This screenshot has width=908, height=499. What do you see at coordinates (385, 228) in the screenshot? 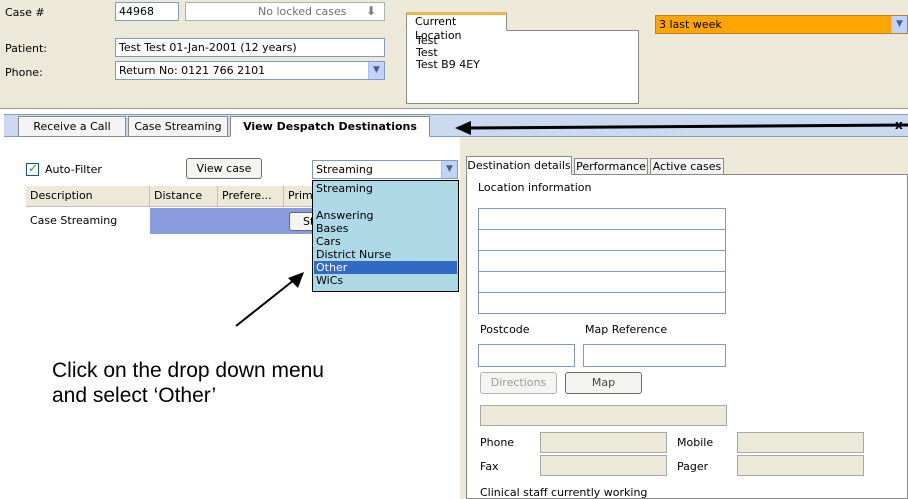
I see `dropdown-option-bases: Bases` at bounding box center [385, 228].